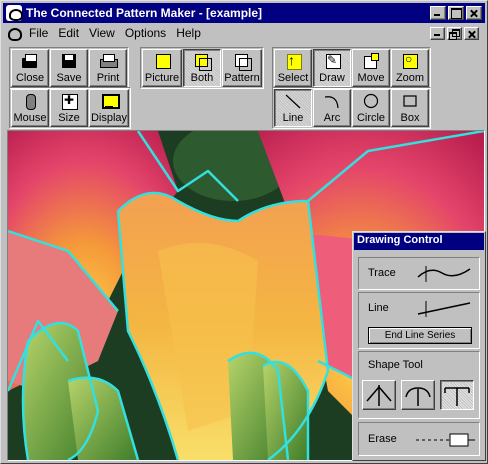  I want to click on trace-label: Trace, so click(382, 273).